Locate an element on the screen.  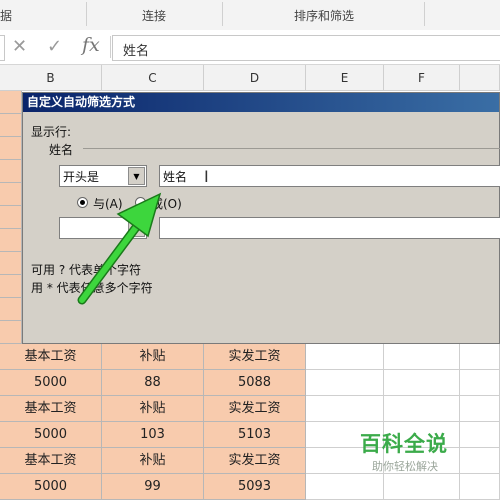
annotation-arrow is located at coordinates (119, 248).